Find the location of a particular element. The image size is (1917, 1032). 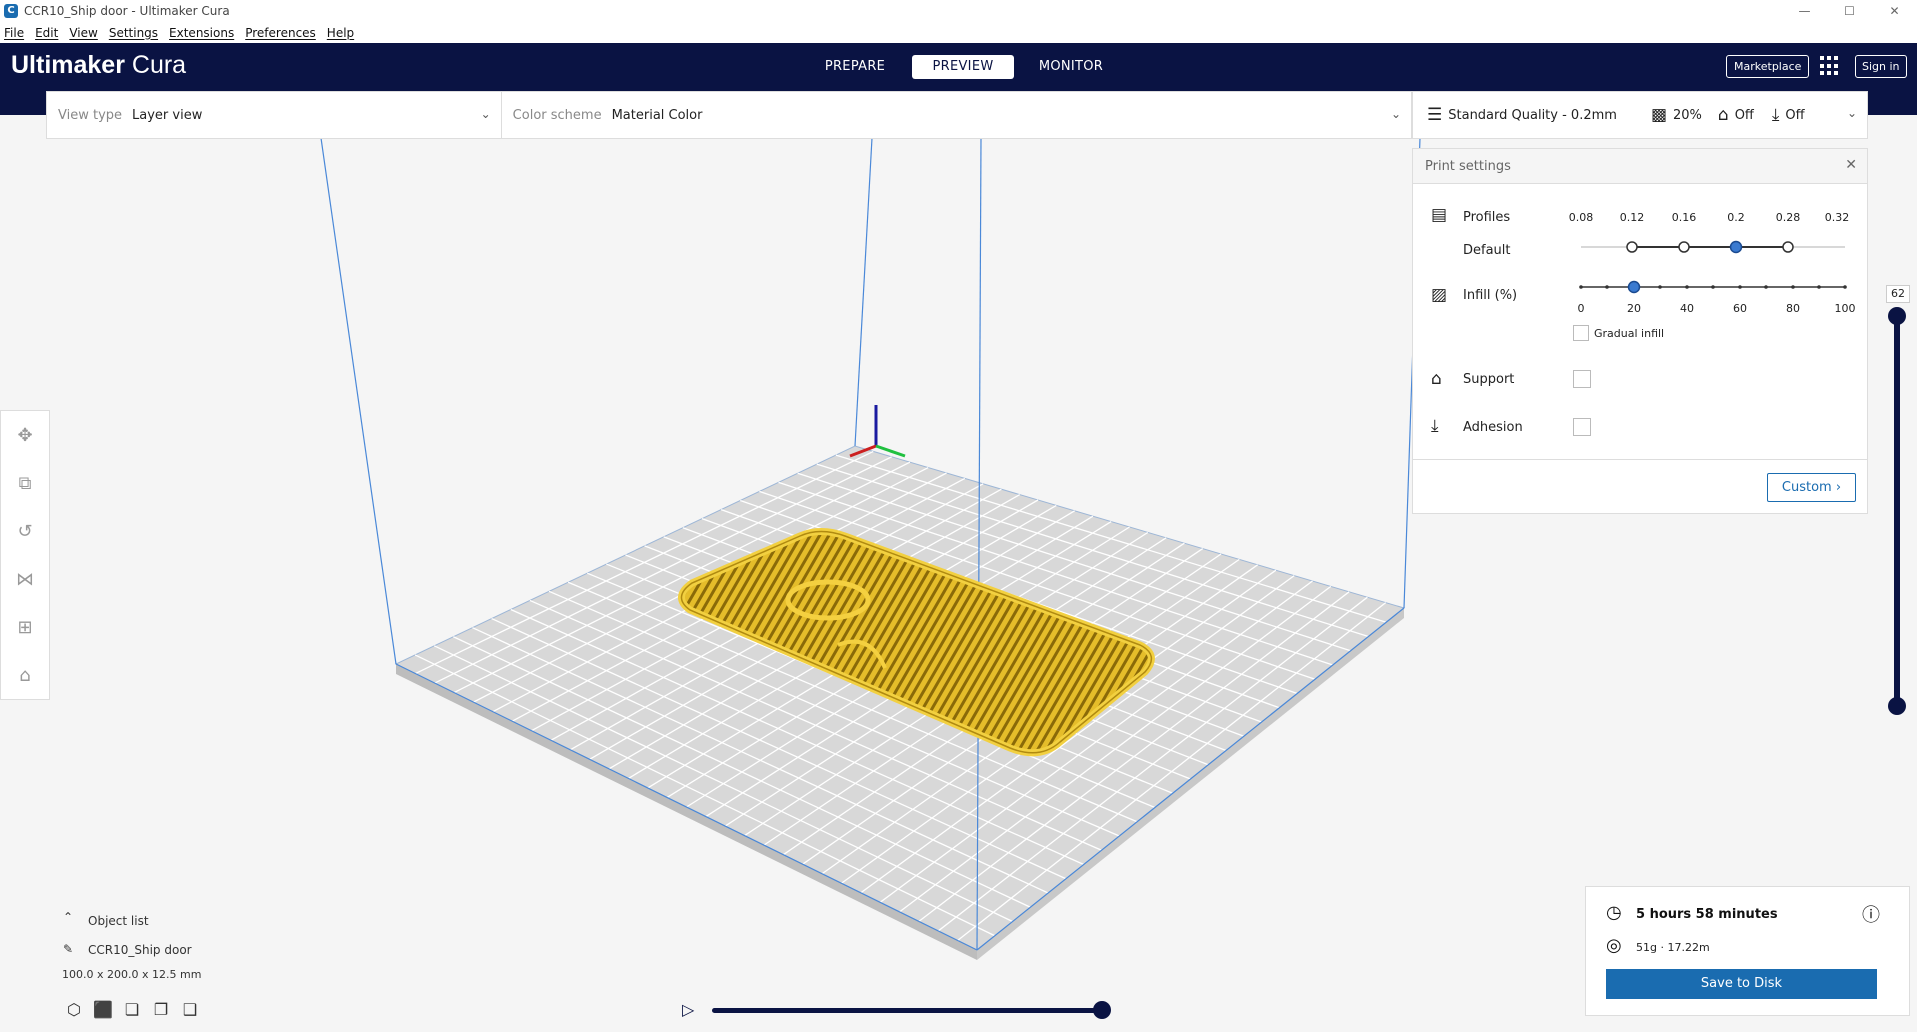

object-dimensions: 100.0 x 200.0 x 12.5 mm is located at coordinates (132, 974).